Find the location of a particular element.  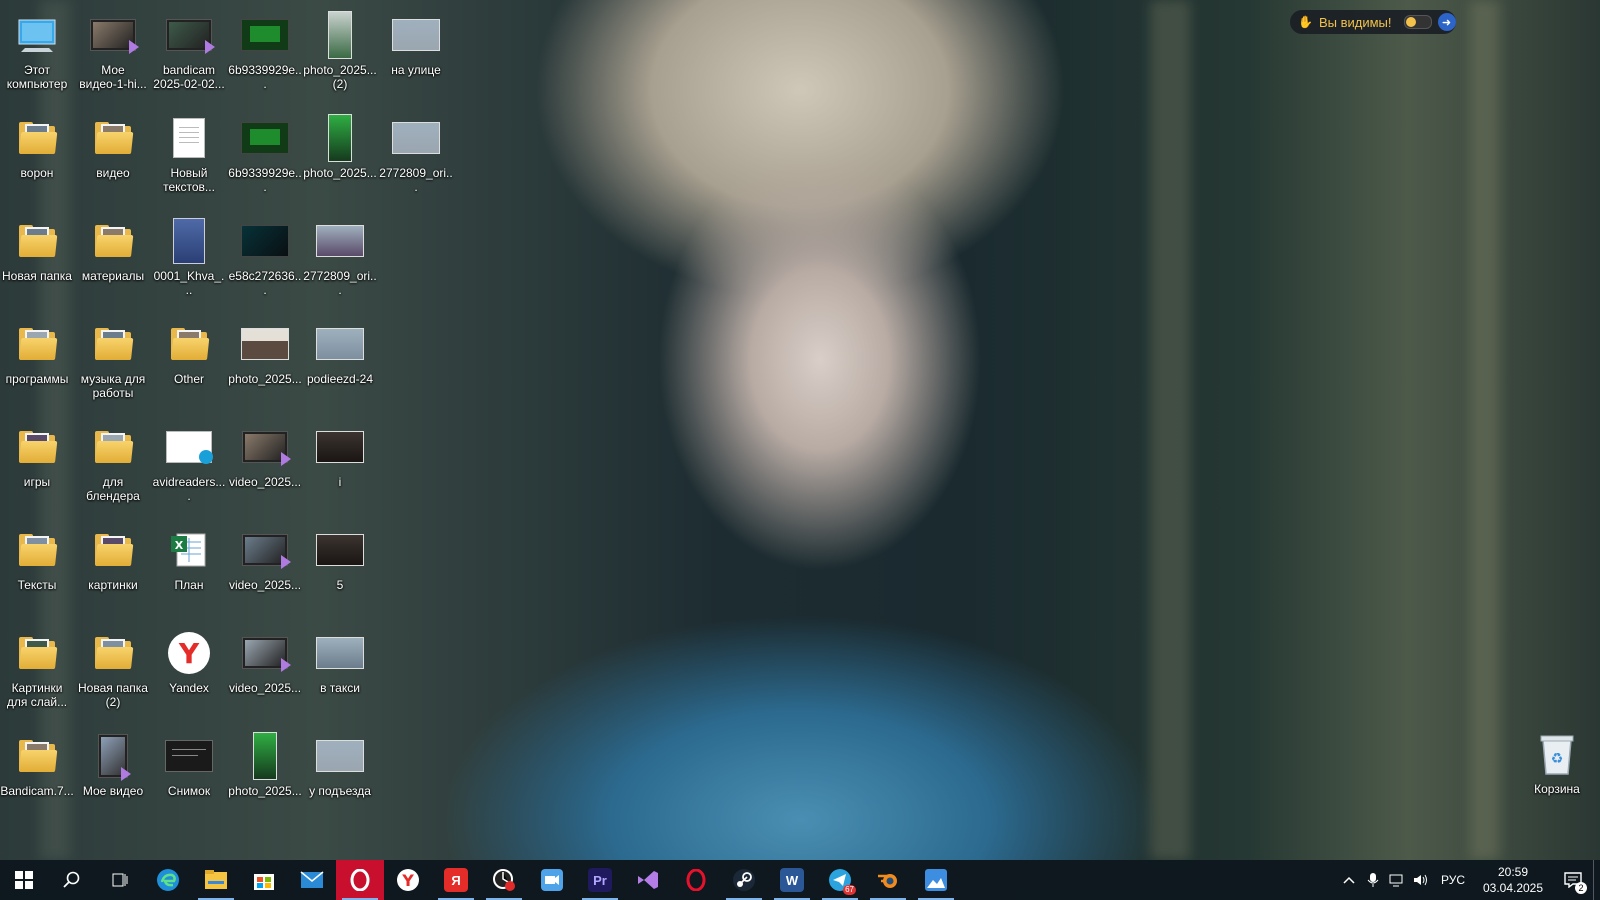

taskbar-button-steam is located at coordinates (744, 880).